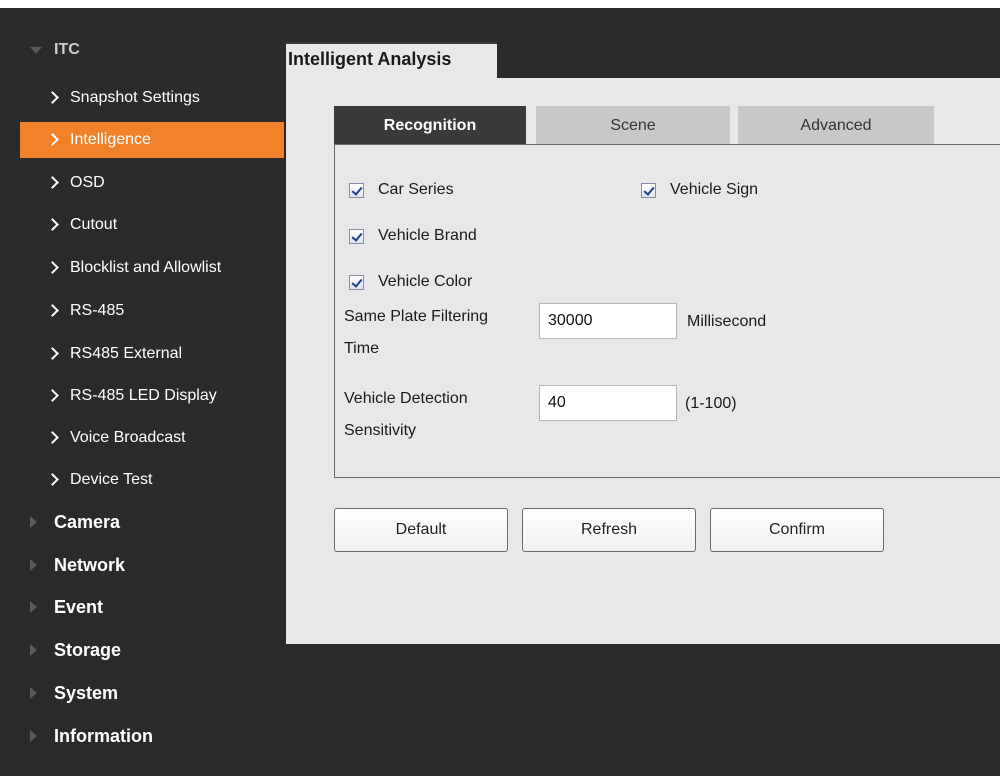  What do you see at coordinates (126, 353) in the screenshot?
I see `sidebar-item-label: RS485 External` at bounding box center [126, 353].